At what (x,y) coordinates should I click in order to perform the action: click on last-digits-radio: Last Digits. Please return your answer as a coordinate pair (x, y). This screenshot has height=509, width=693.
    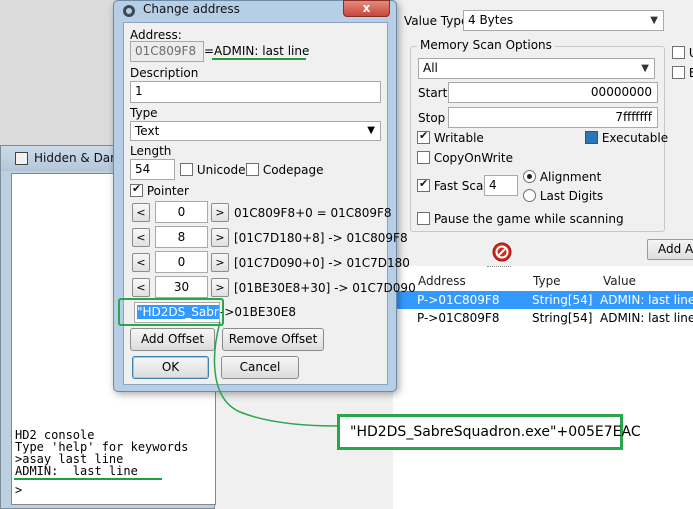
    Looking at the image, I should click on (563, 196).